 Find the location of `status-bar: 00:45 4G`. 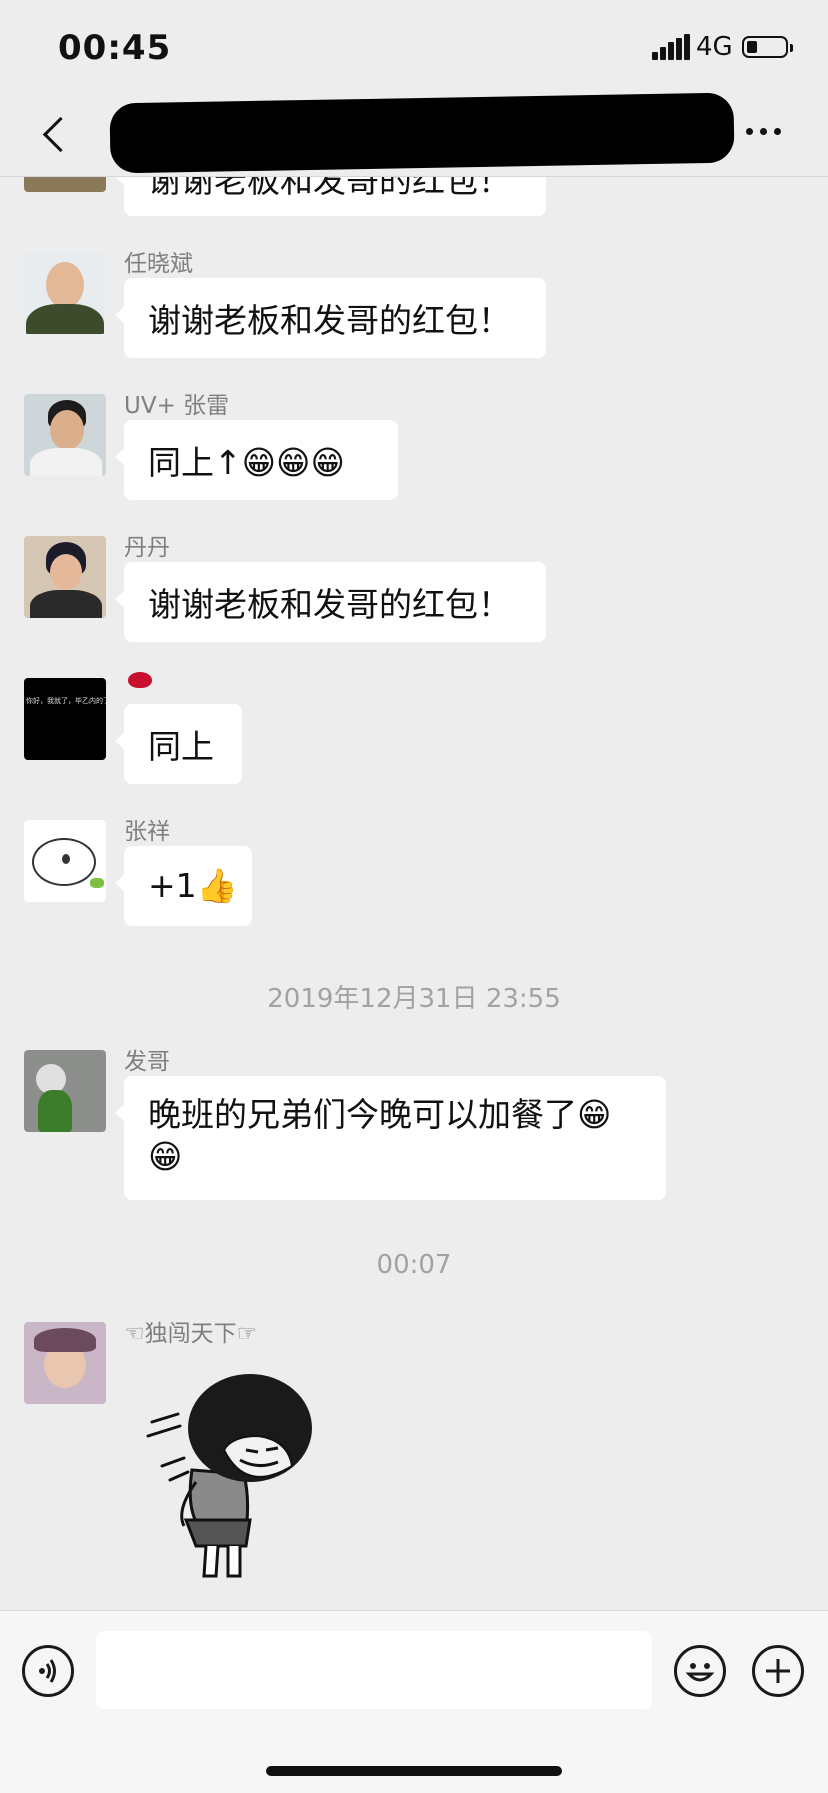

status-bar: 00:45 4G is located at coordinates (414, 46).